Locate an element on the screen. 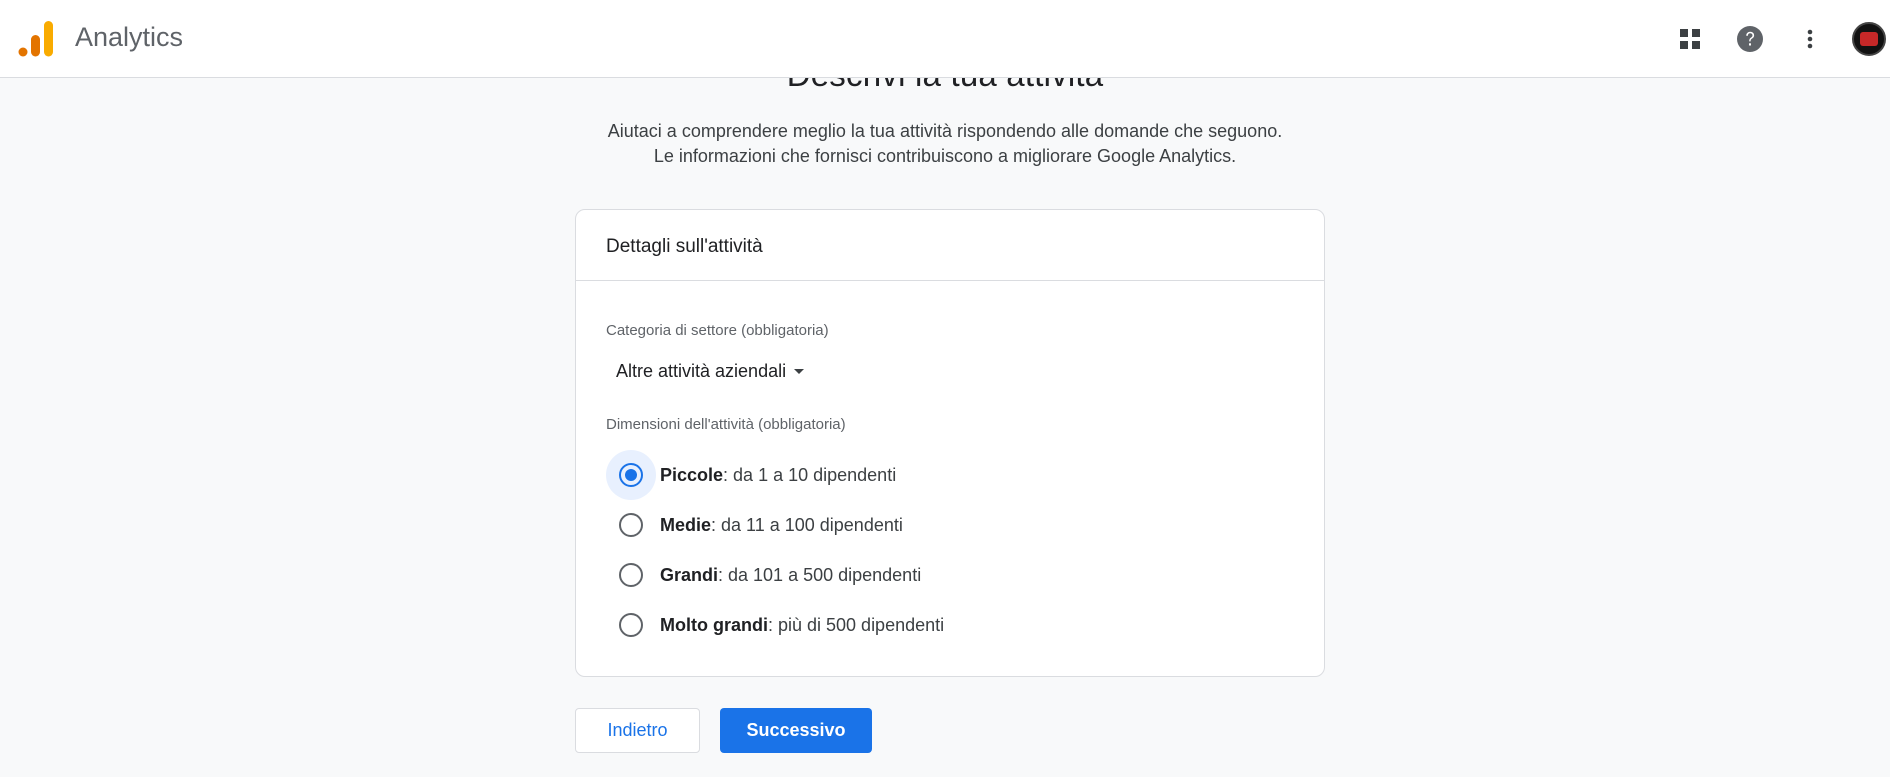 The height and width of the screenshot is (777, 1890). size-option-label: Grandi: da 101 a 500 dipendenti is located at coordinates (790, 575).